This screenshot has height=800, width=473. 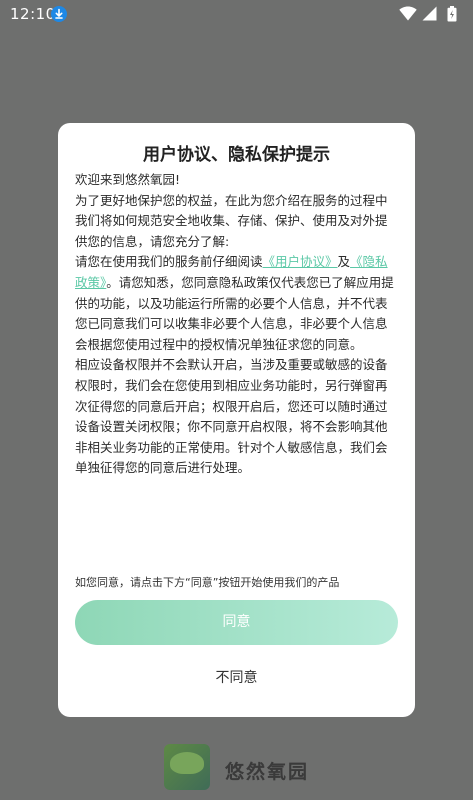 What do you see at coordinates (128, 179) in the screenshot?
I see `welcome-text: 欢迎来到悠然氧园!` at bounding box center [128, 179].